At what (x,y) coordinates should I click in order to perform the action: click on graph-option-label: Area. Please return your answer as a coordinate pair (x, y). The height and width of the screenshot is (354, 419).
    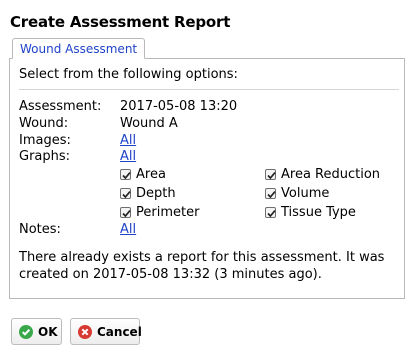
    Looking at the image, I should click on (151, 174).